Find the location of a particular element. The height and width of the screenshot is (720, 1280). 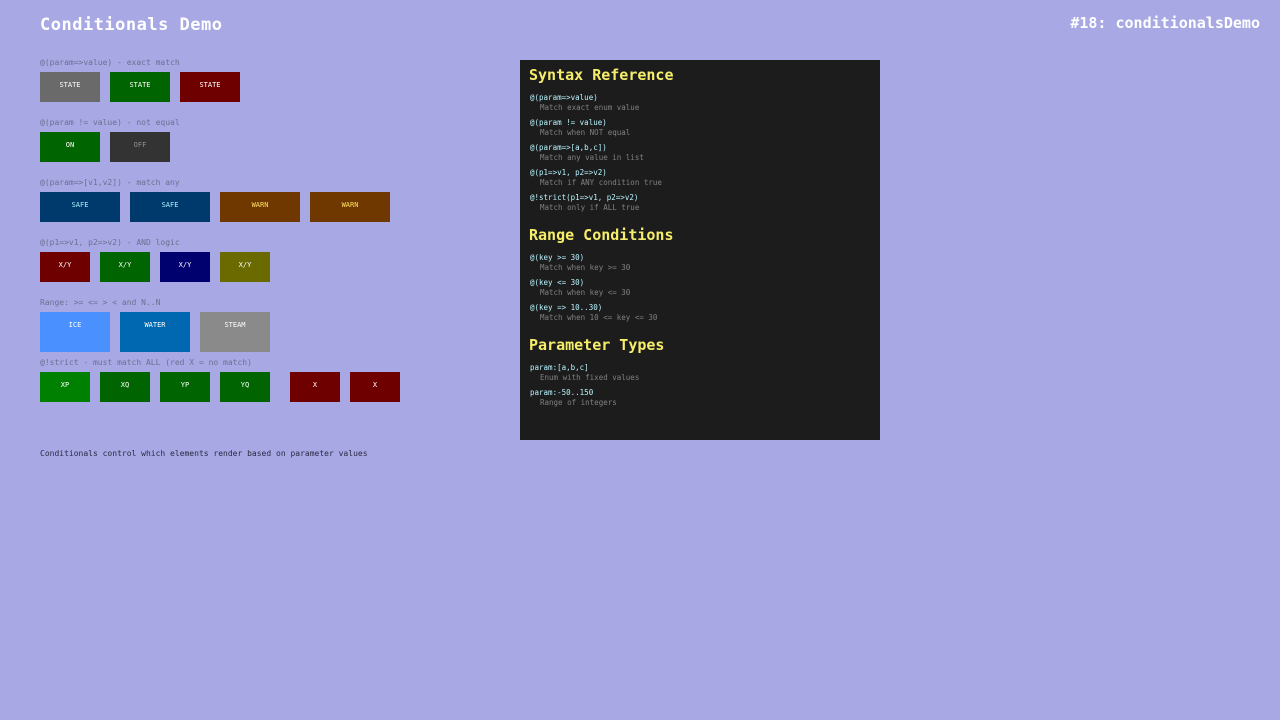

condition-box: YP is located at coordinates (185, 387).